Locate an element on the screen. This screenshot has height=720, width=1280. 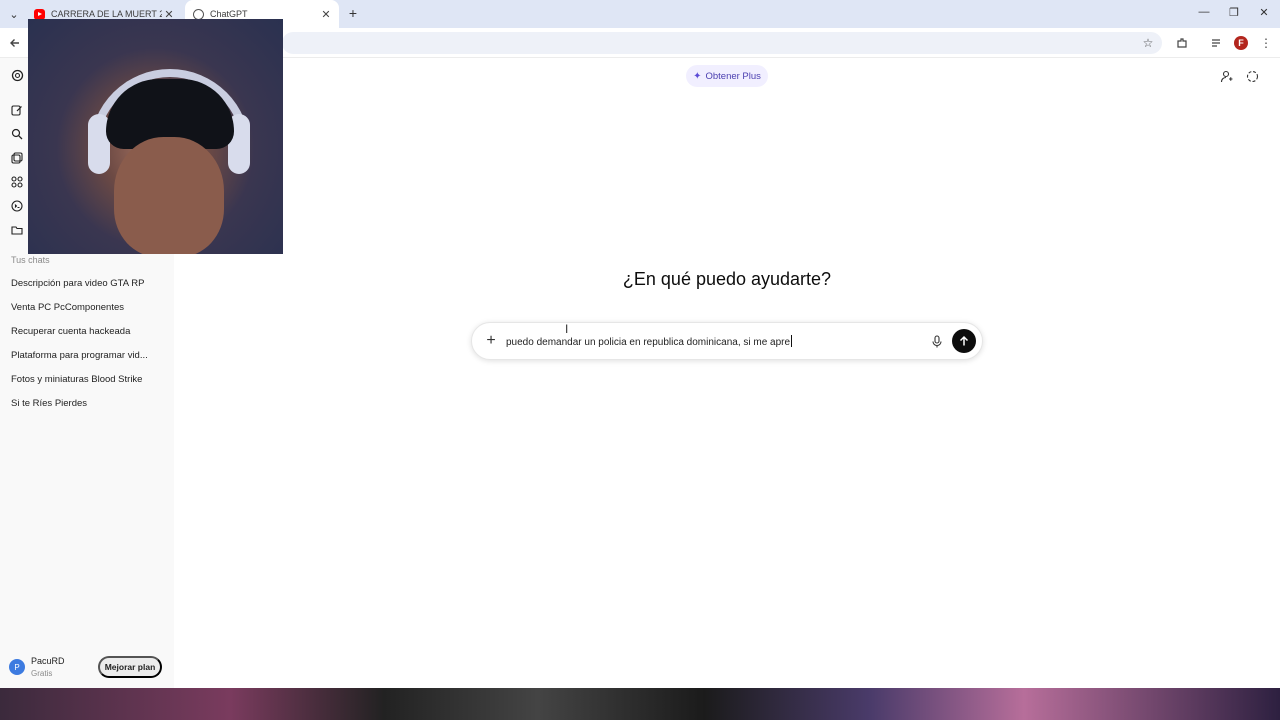
share-user-icon is located at coordinates (1226, 76).